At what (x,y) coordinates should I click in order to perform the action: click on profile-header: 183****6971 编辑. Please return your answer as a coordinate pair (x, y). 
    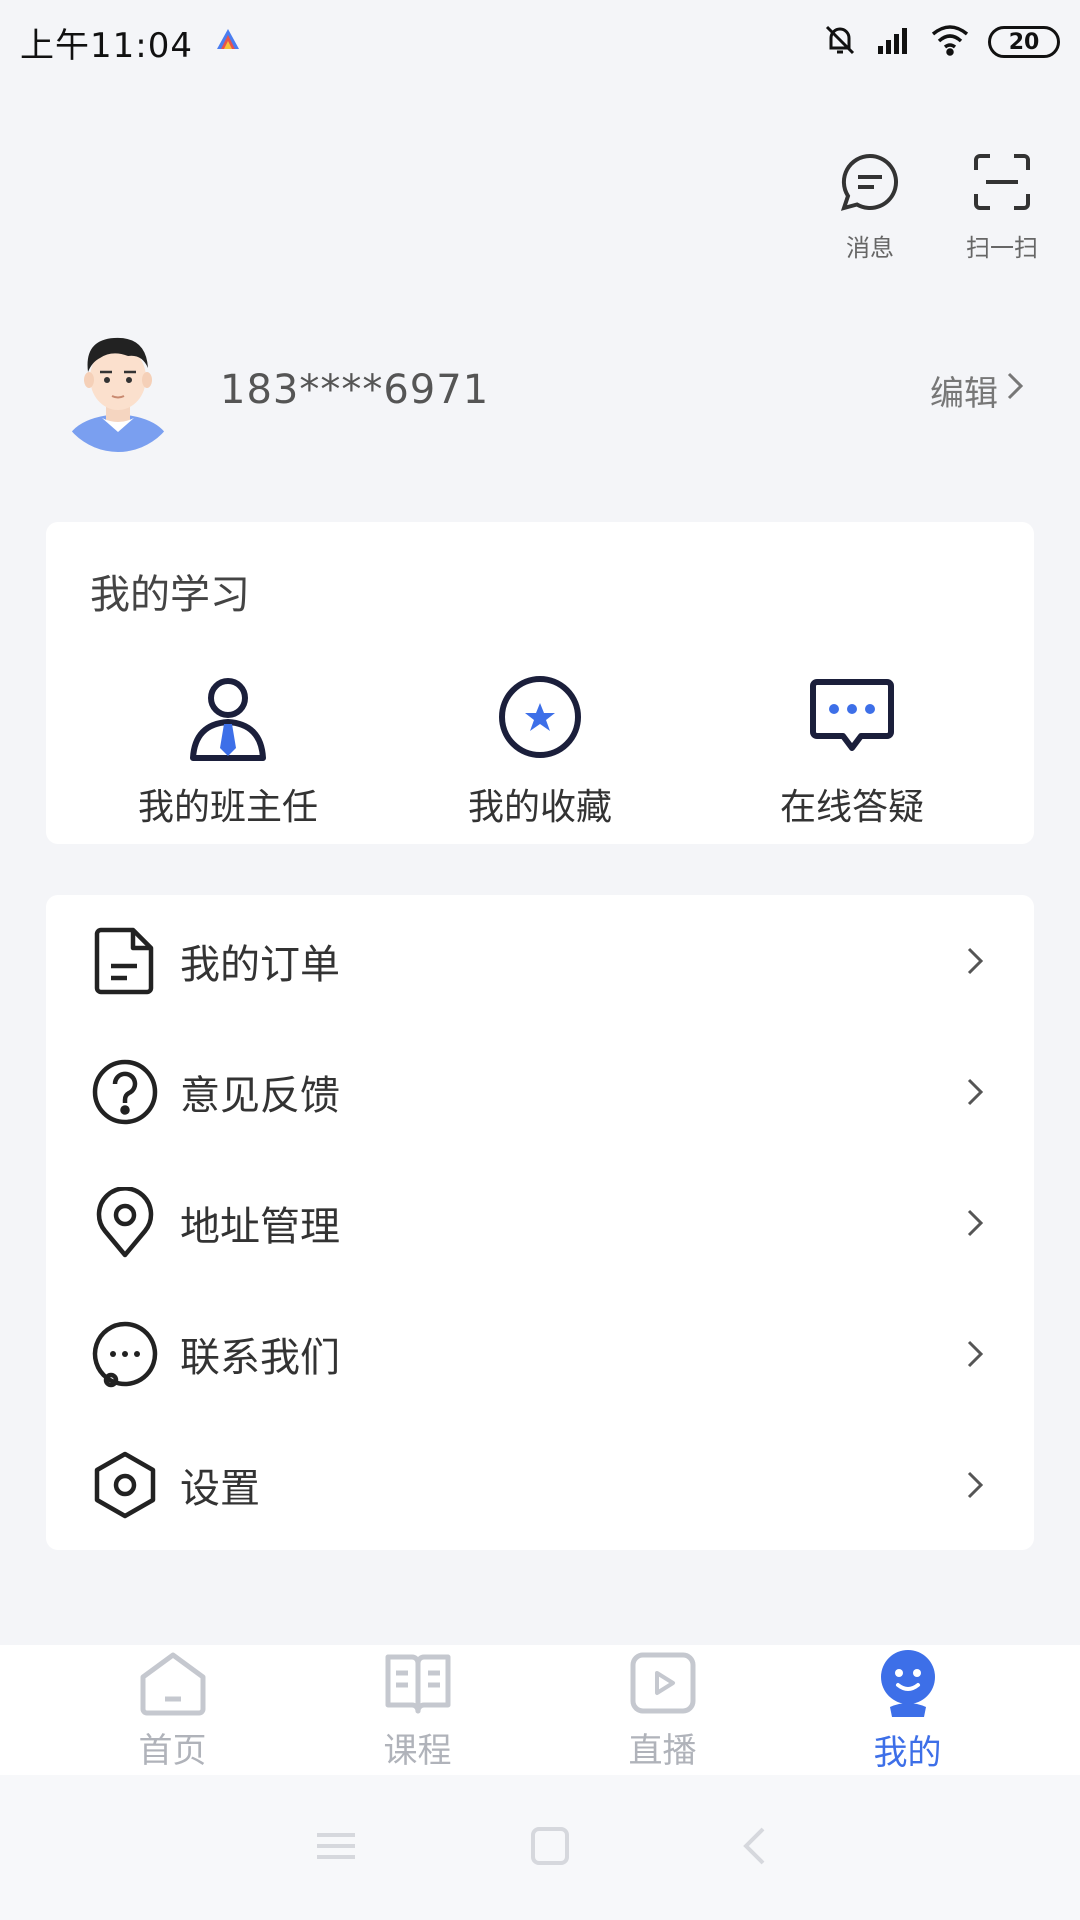
    Looking at the image, I should click on (546, 390).